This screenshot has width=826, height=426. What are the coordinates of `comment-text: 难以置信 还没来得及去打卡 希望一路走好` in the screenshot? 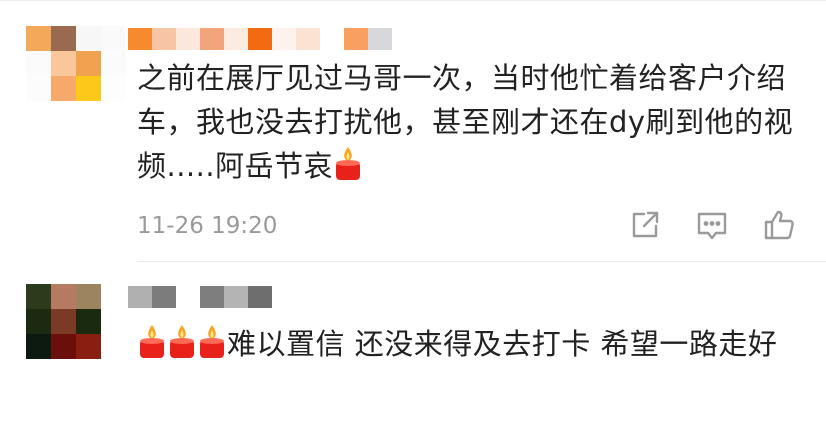 It's located at (472, 344).